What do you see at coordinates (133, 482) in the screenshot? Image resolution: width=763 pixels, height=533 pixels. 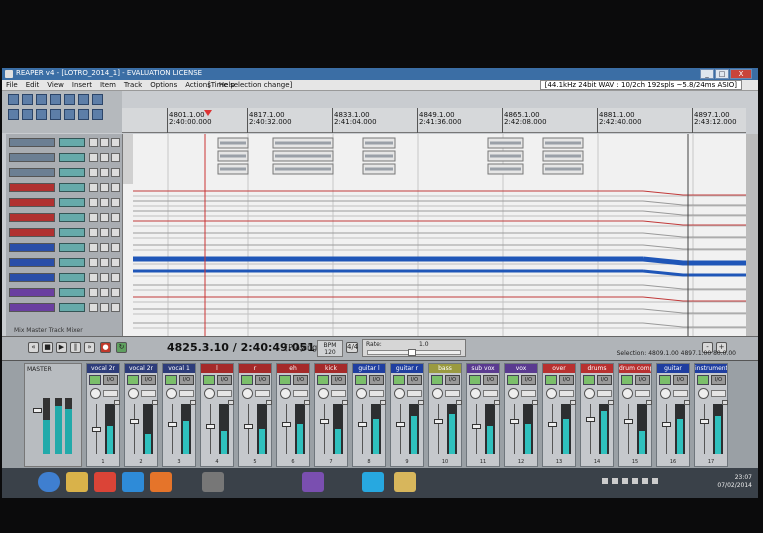 I see `ie-icon` at bounding box center [133, 482].